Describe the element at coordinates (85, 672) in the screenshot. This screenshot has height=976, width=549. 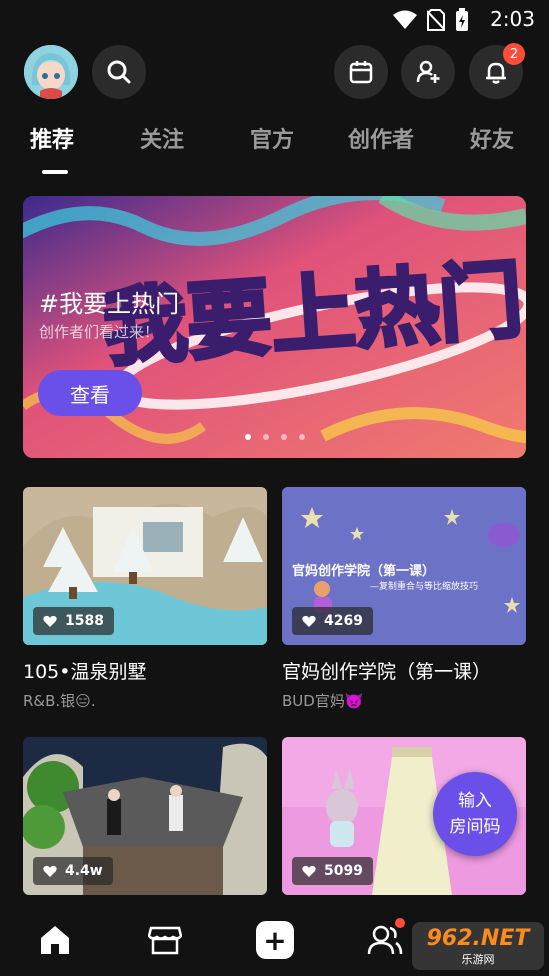
I see `card-title: 105•温泉别墅` at that location.